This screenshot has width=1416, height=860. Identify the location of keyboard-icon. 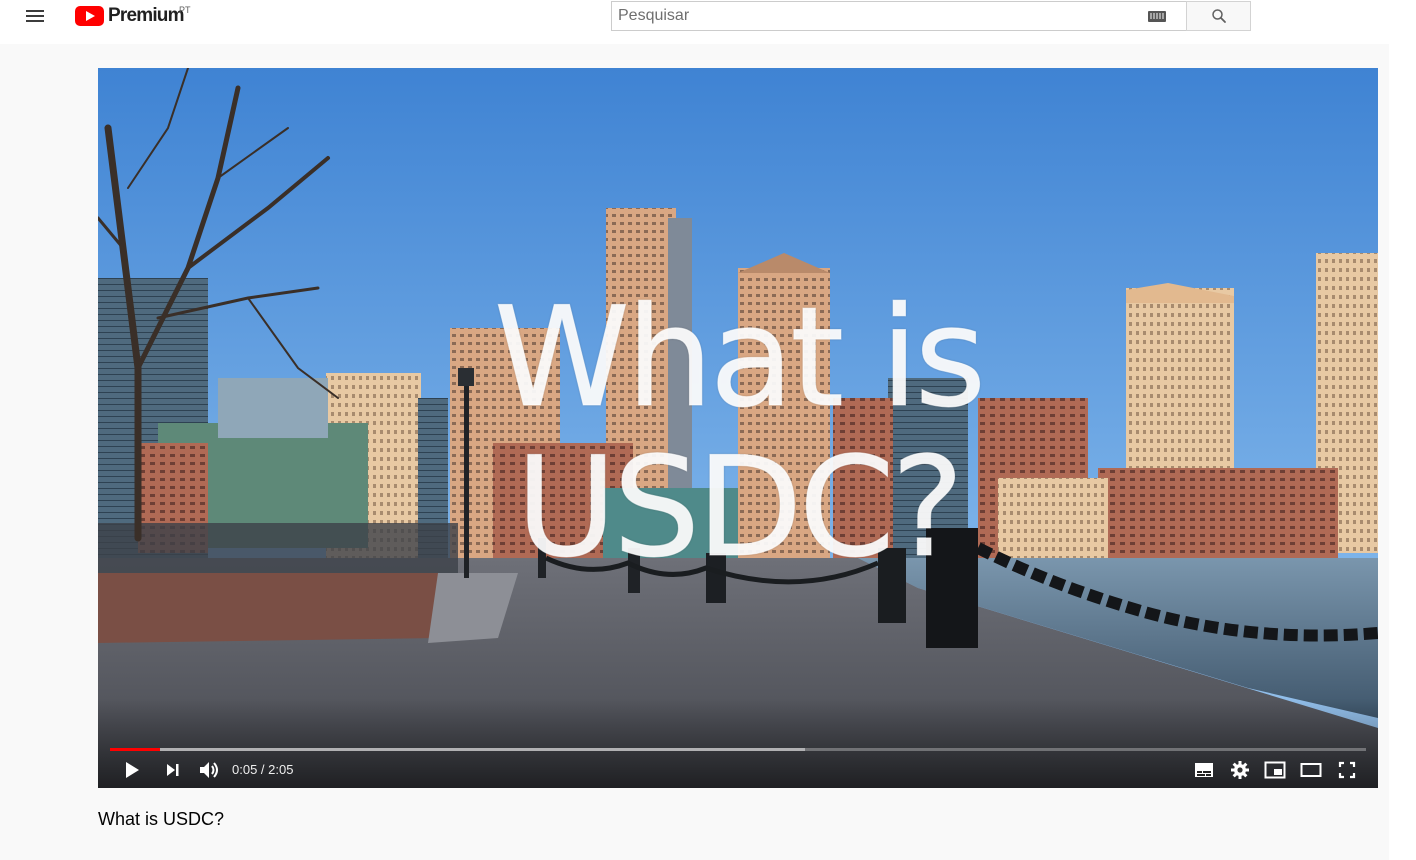
(1157, 16).